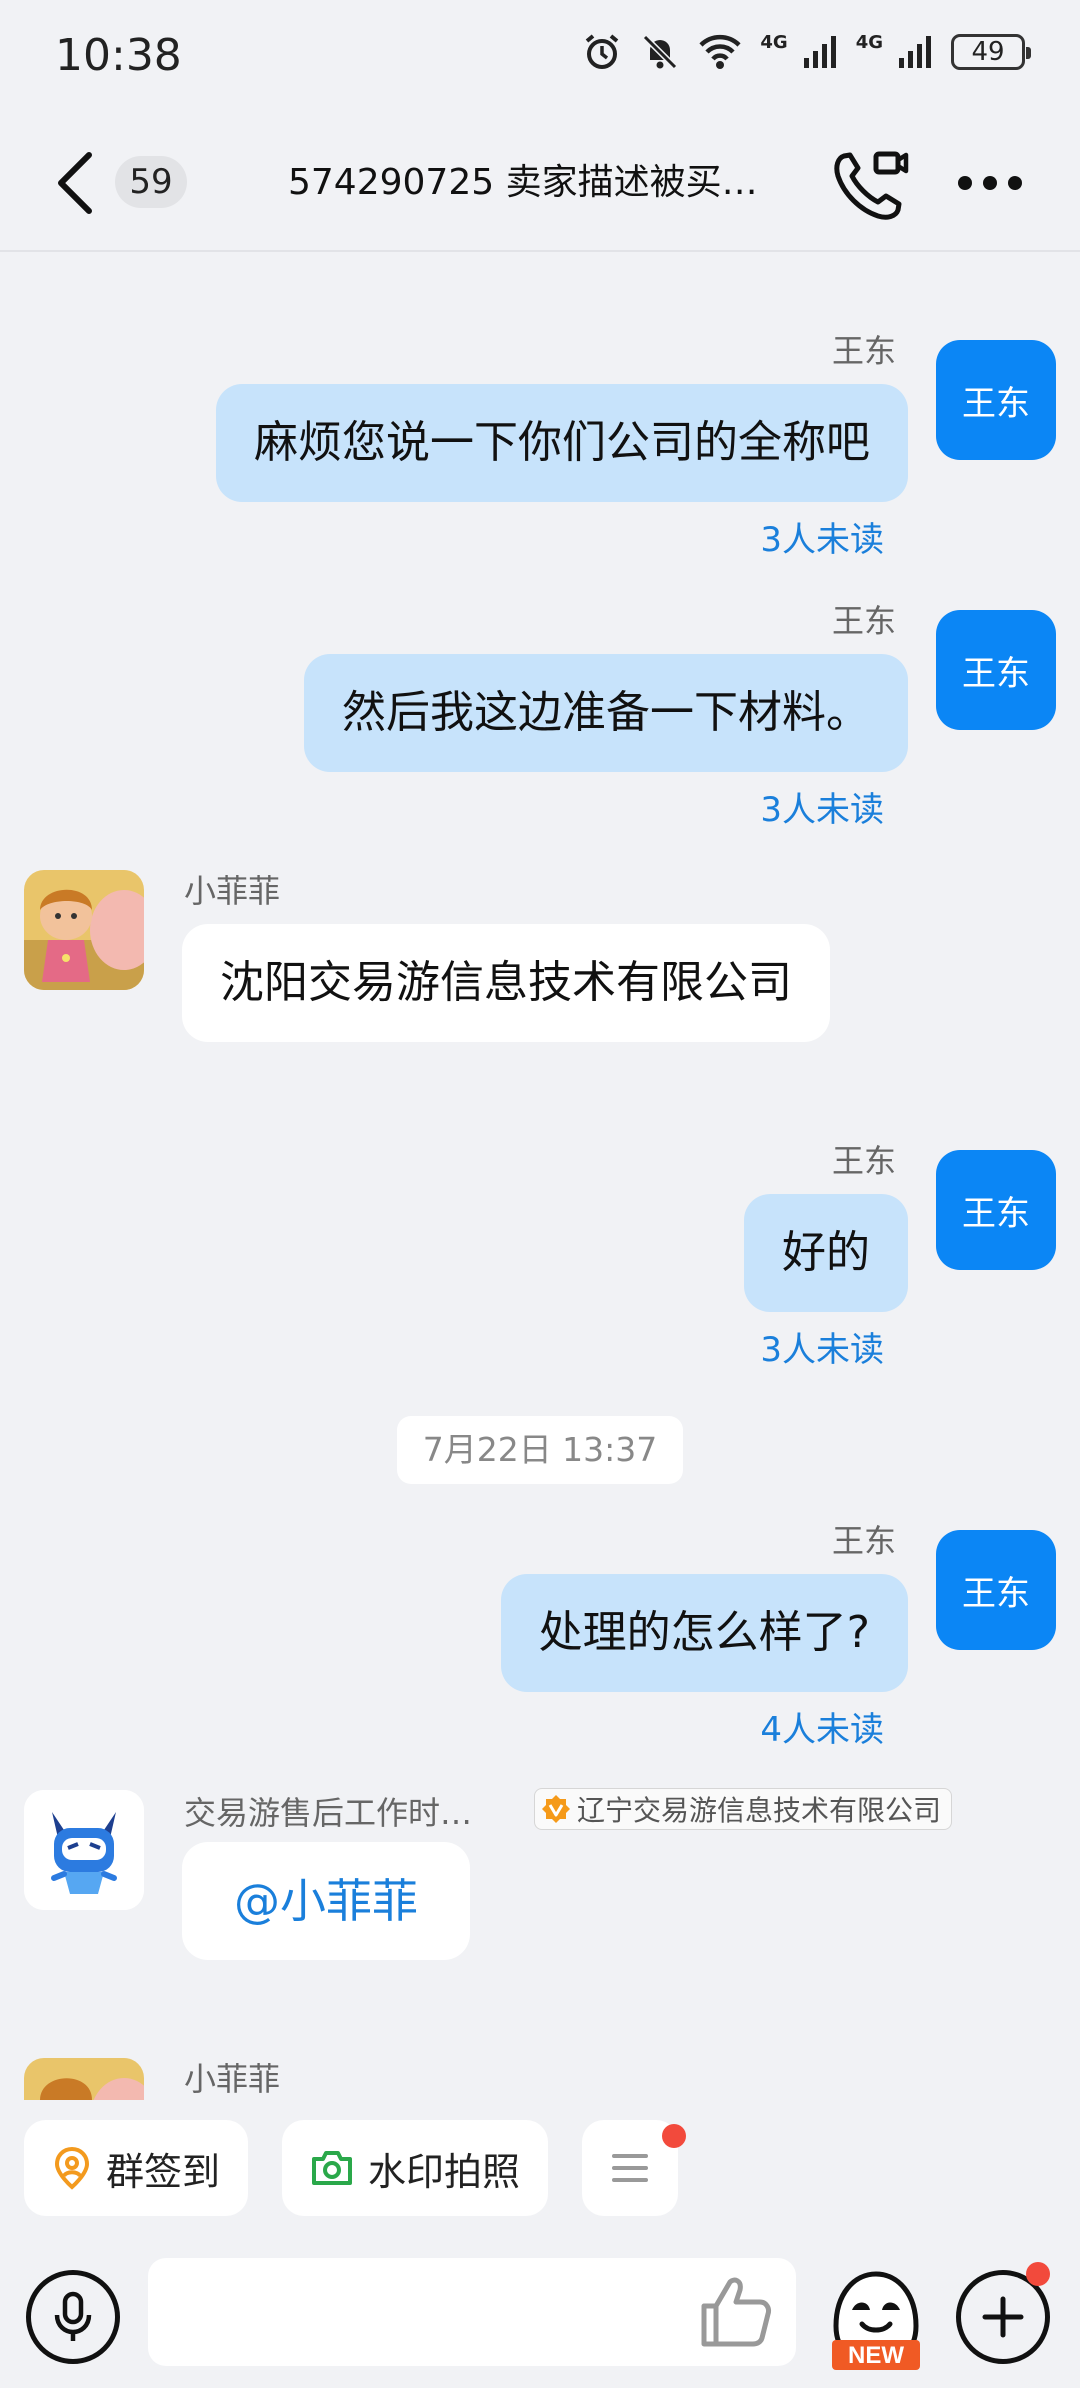  I want to click on back-button, so click(75, 183).